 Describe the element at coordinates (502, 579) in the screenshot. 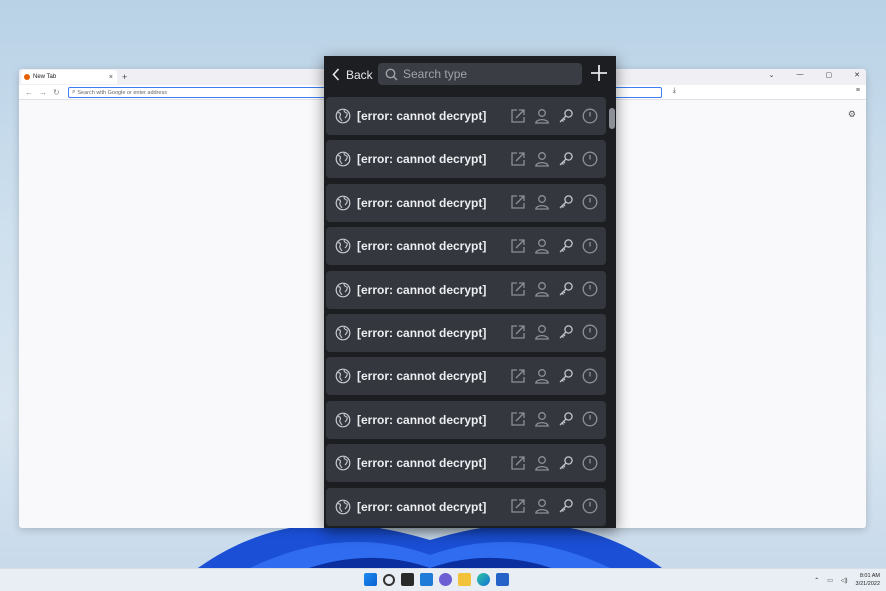

I see `store-icon` at that location.